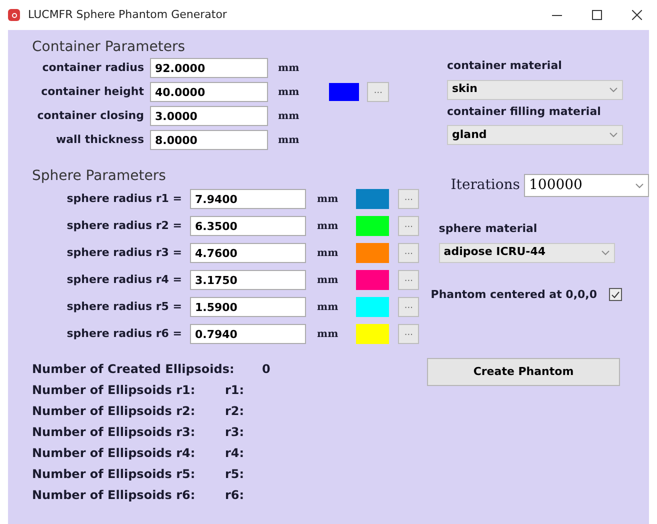 The height and width of the screenshot is (524, 657). I want to click on result-value: r1:, so click(234, 390).